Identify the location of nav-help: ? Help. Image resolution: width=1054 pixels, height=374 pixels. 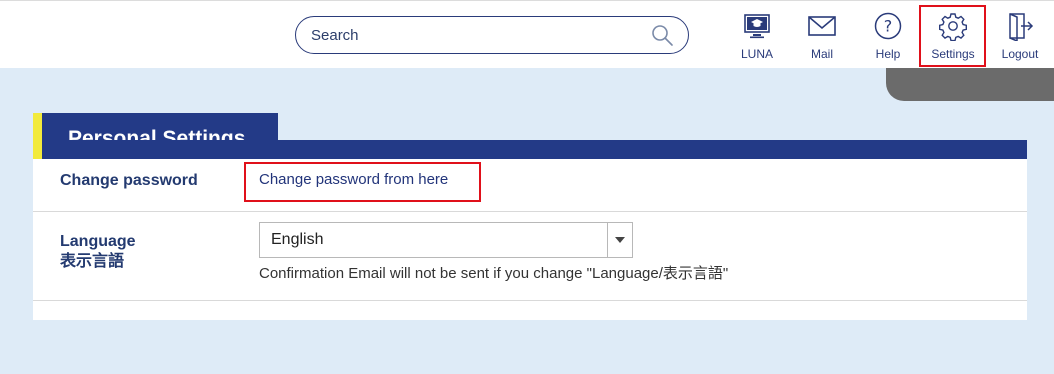
(888, 37).